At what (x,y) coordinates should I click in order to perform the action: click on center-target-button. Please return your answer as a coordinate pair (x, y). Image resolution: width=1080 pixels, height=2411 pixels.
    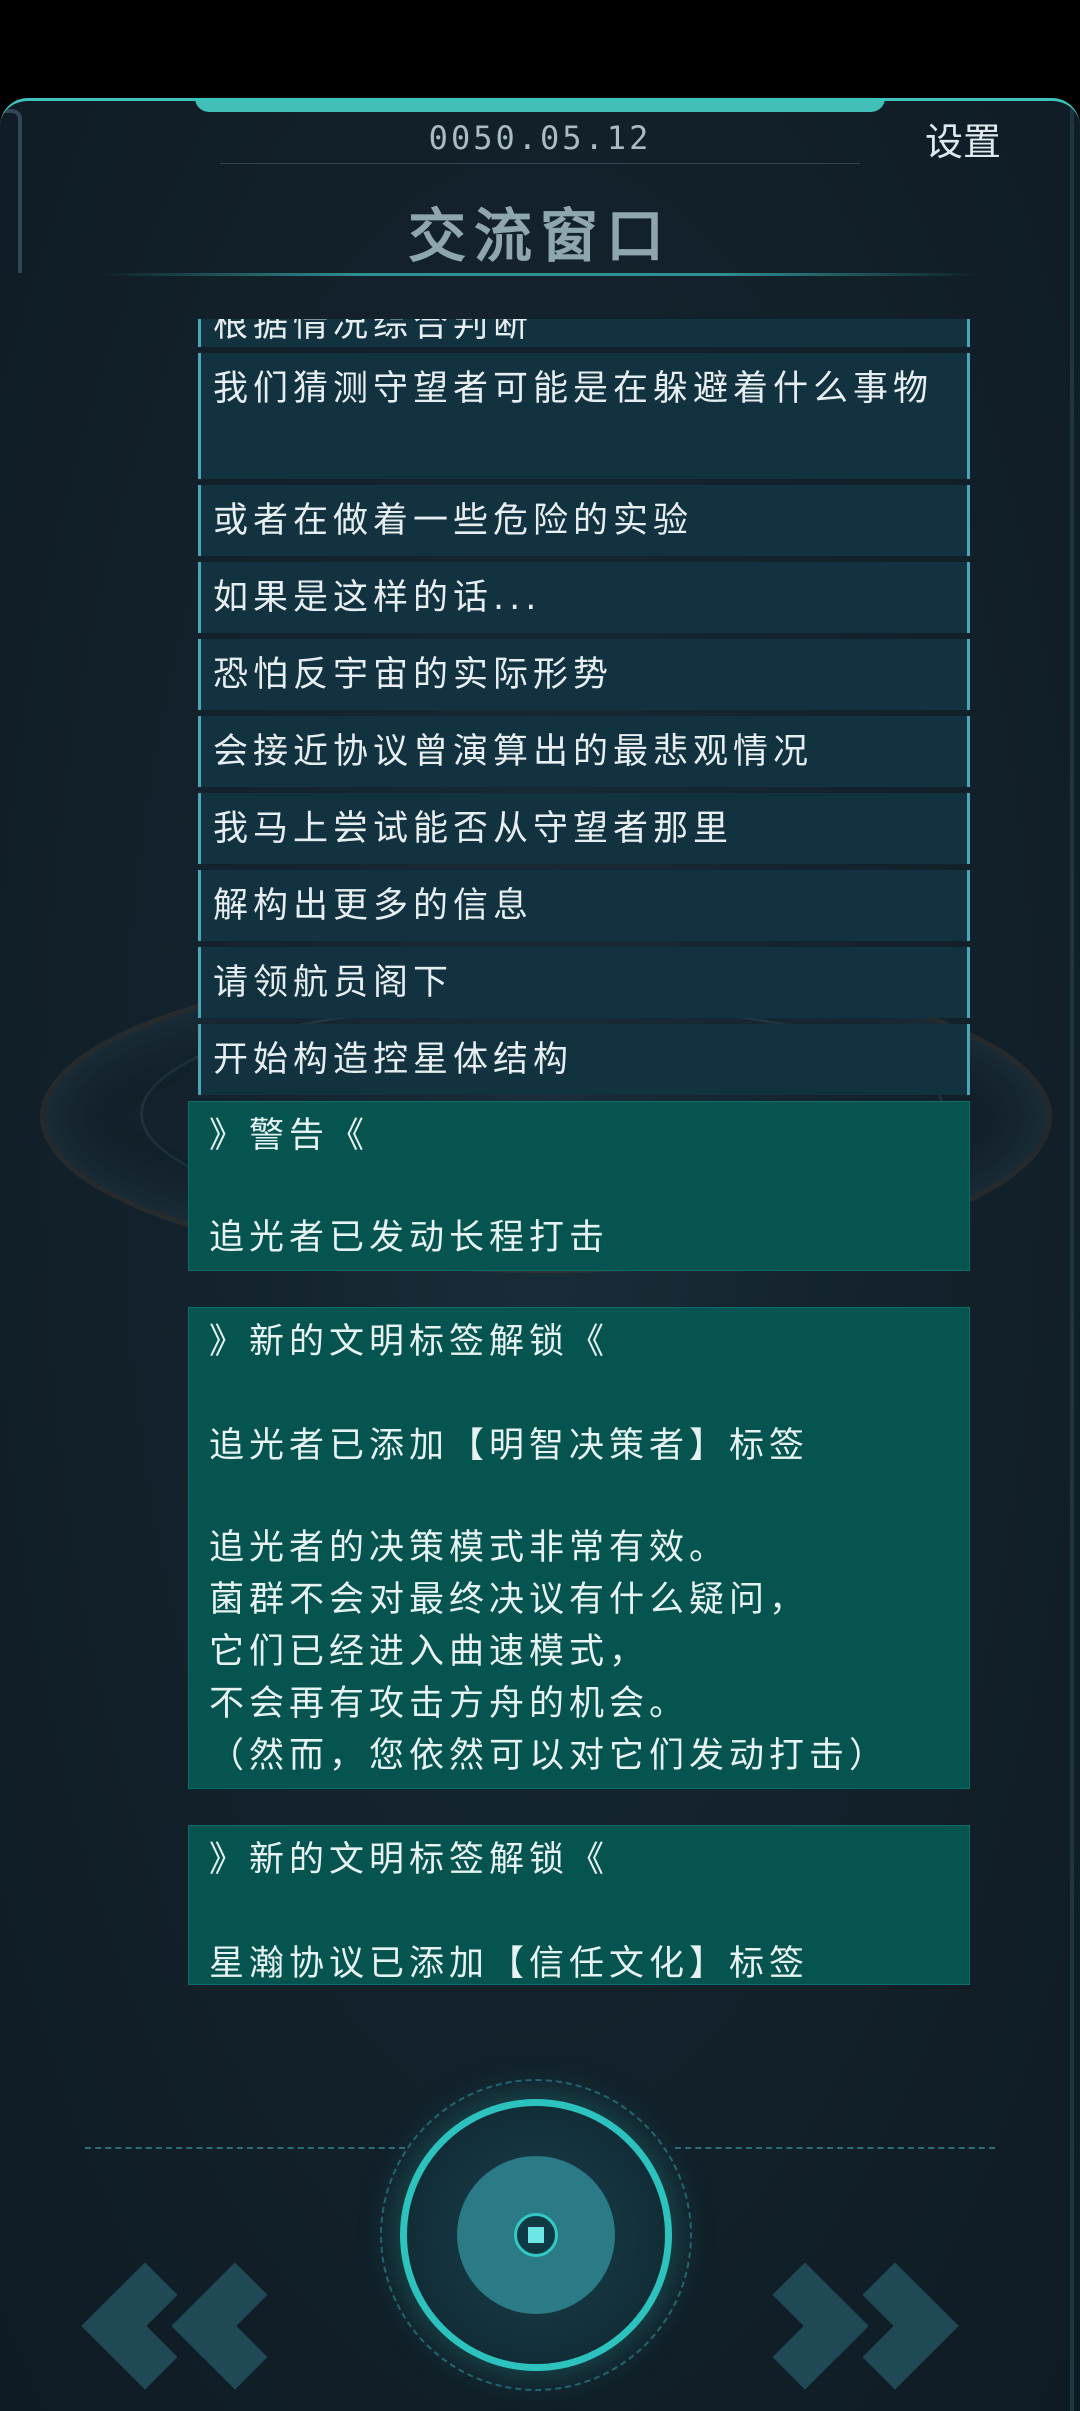
    Looking at the image, I should click on (536, 2235).